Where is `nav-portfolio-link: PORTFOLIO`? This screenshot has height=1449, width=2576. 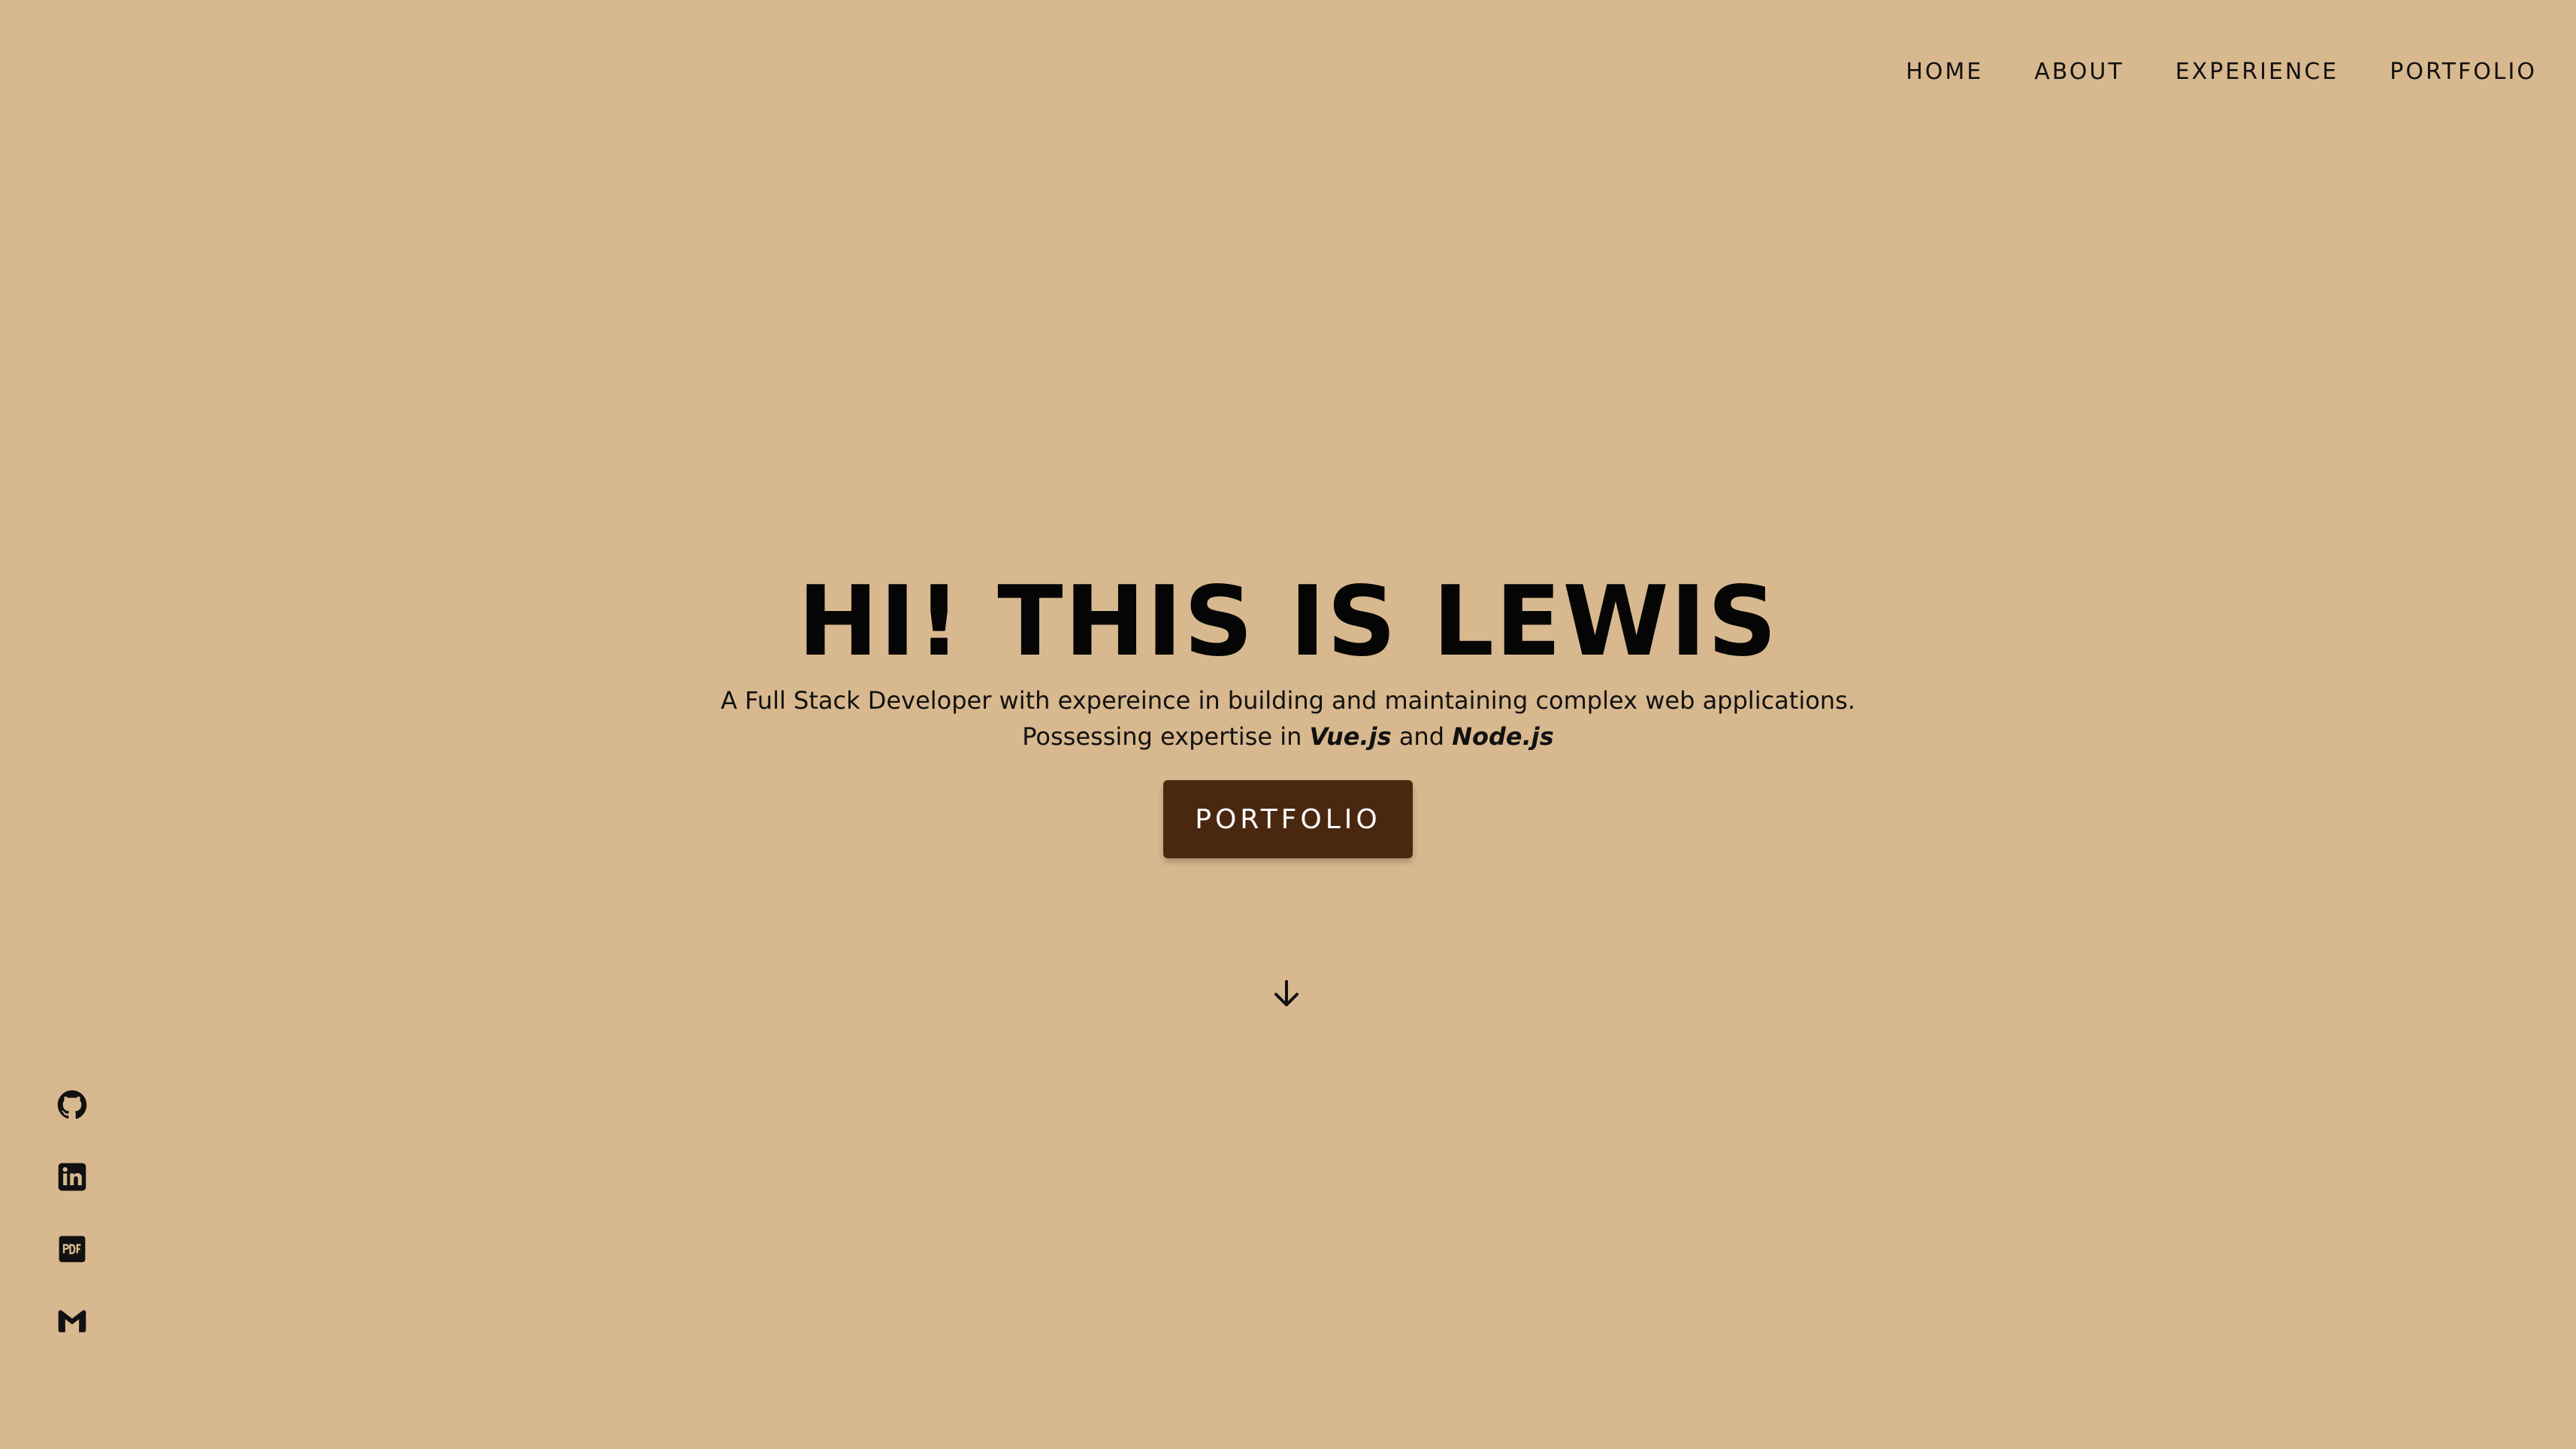
nav-portfolio-link: PORTFOLIO is located at coordinates (2464, 72).